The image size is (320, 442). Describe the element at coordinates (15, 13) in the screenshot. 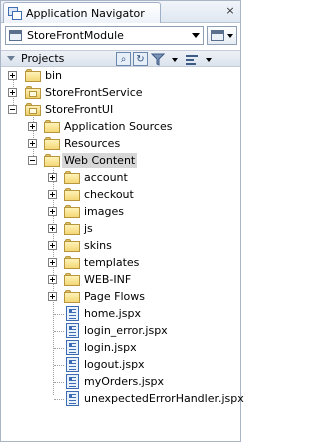

I see `application-navigator-icon` at that location.